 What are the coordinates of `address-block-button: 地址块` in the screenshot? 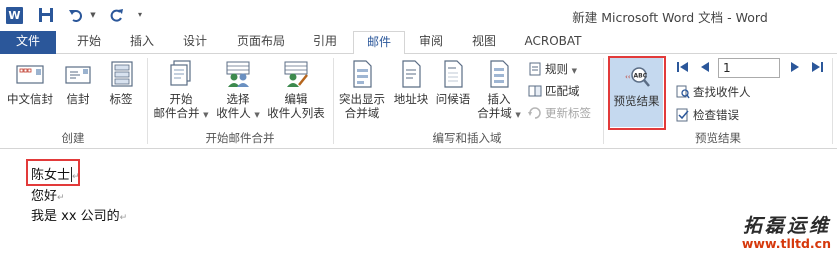 It's located at (411, 82).